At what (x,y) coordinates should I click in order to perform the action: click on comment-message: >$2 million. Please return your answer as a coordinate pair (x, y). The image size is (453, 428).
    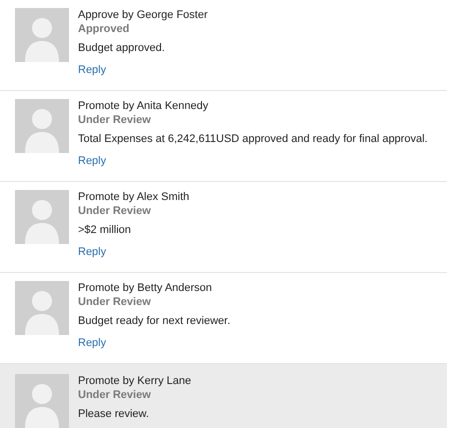
    Looking at the image, I should click on (104, 230).